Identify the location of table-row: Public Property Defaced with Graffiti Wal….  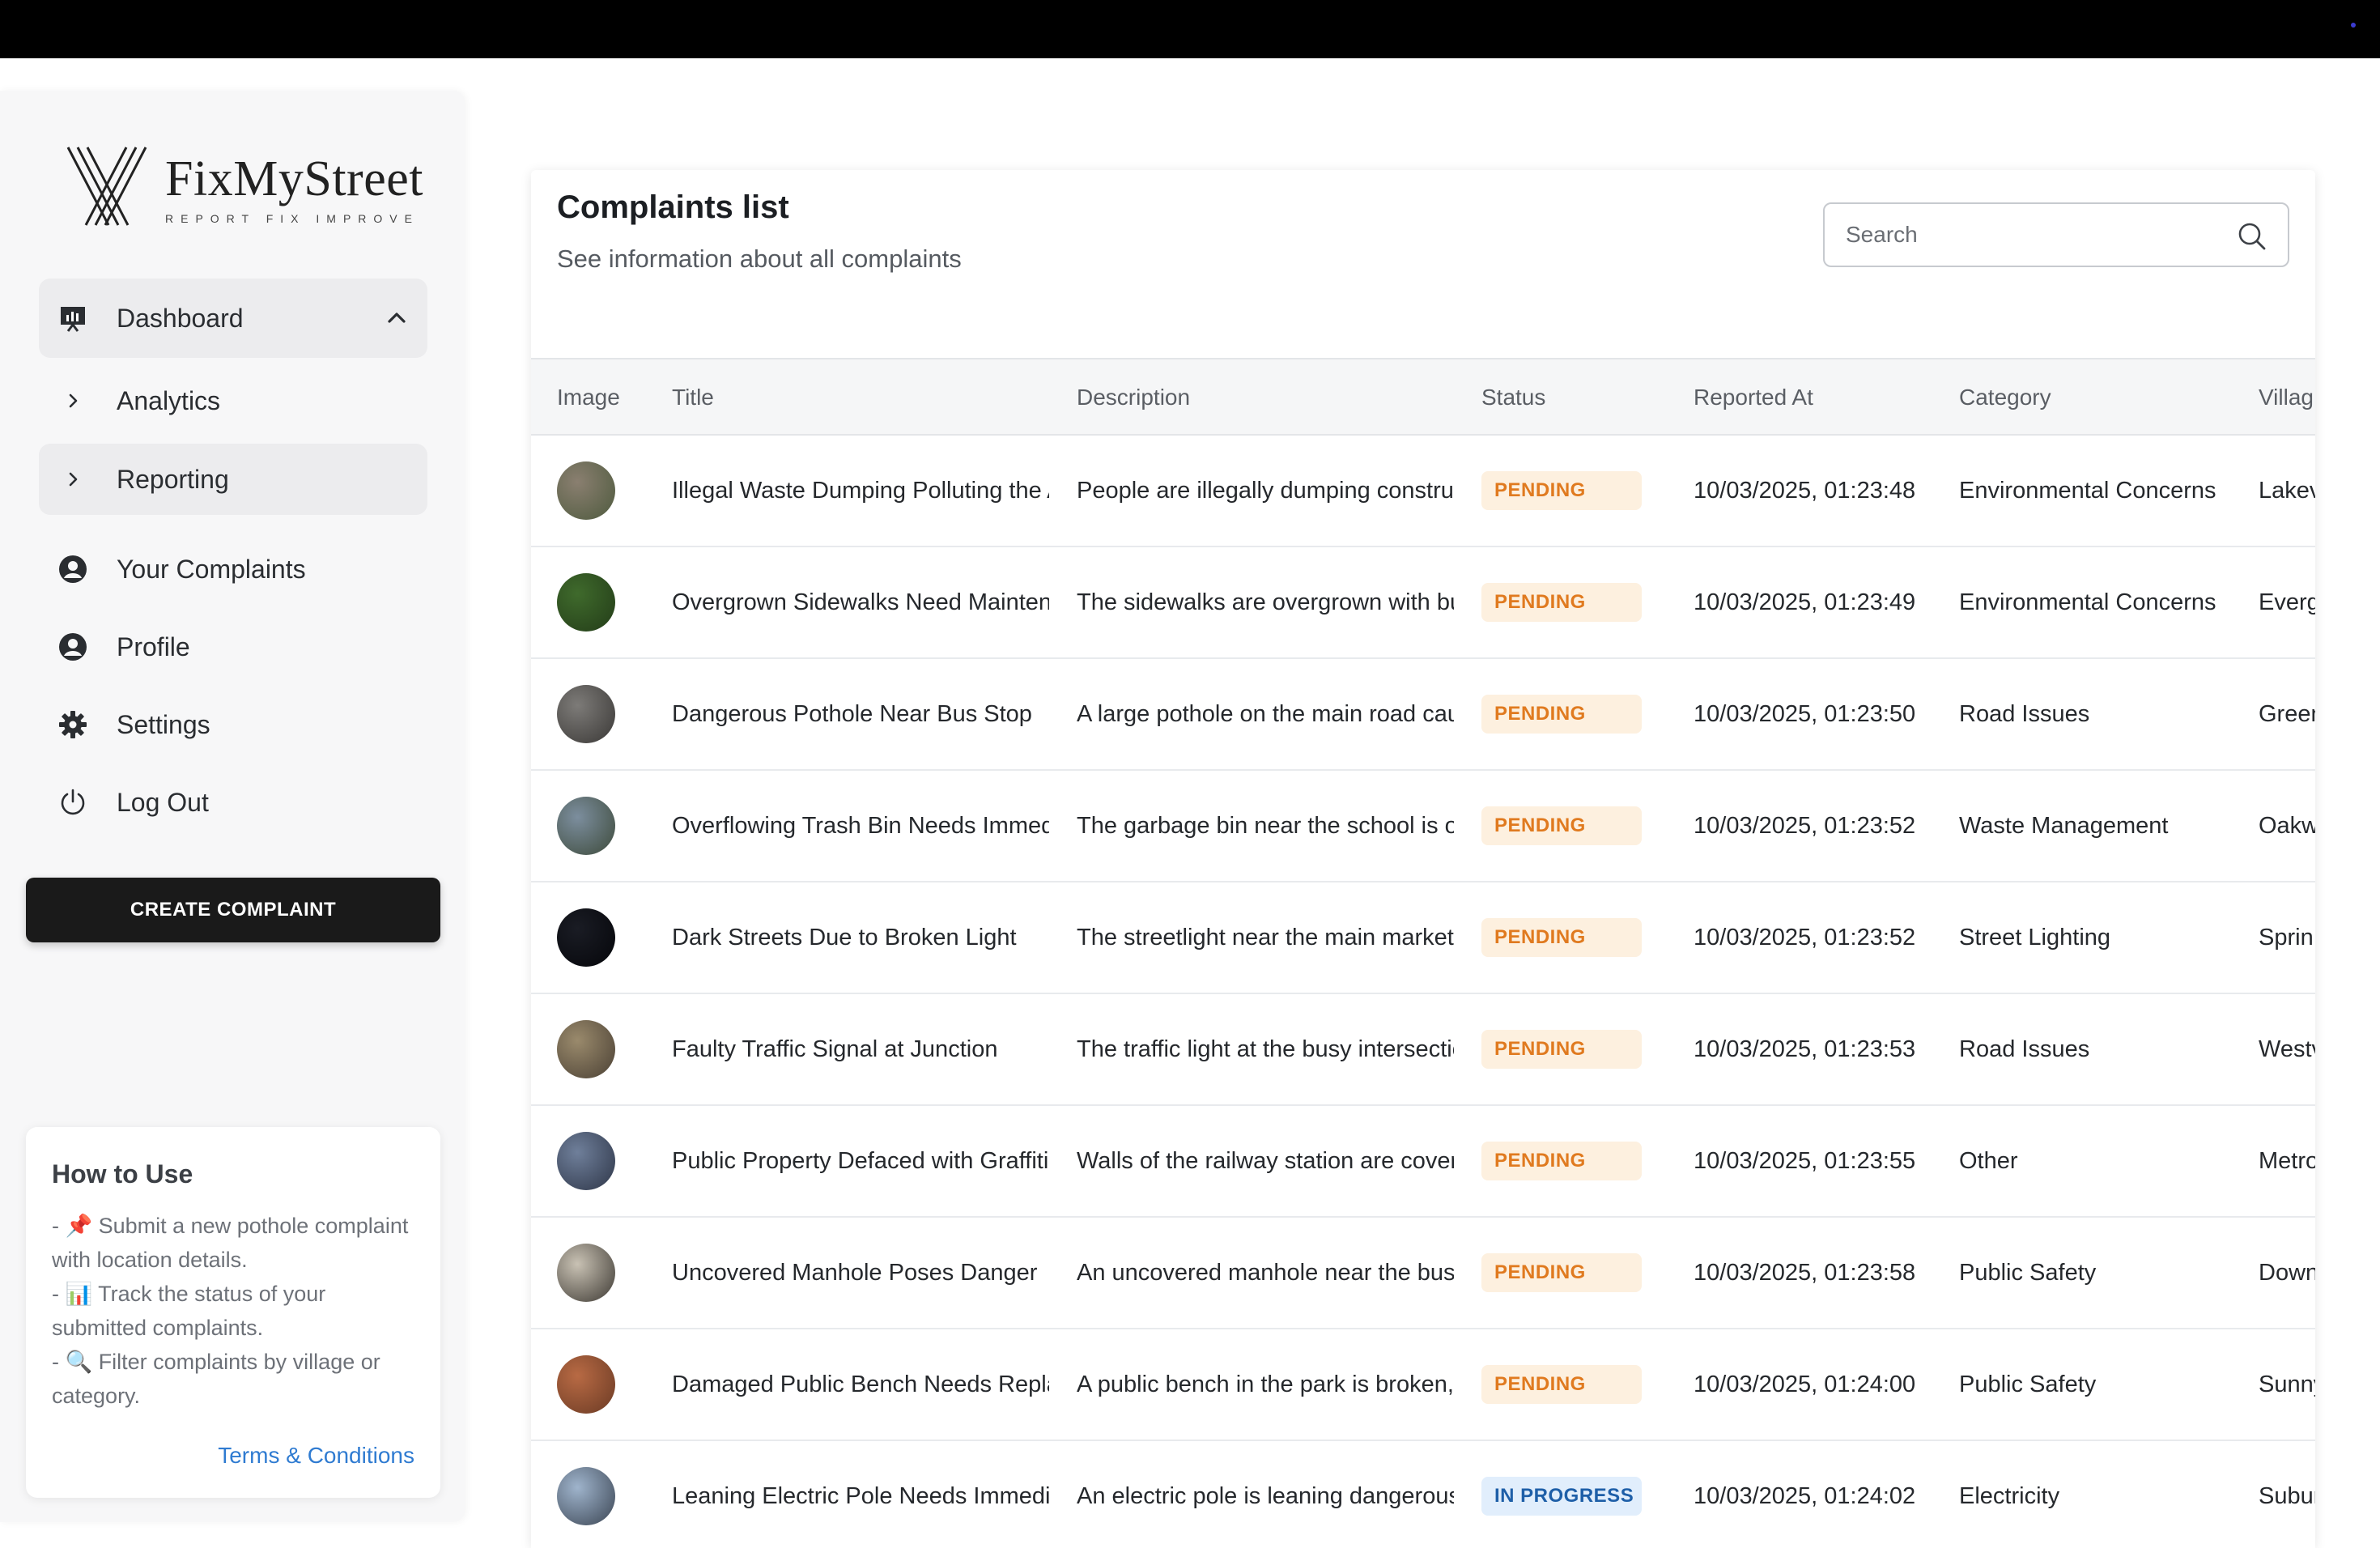
(1423, 1162).